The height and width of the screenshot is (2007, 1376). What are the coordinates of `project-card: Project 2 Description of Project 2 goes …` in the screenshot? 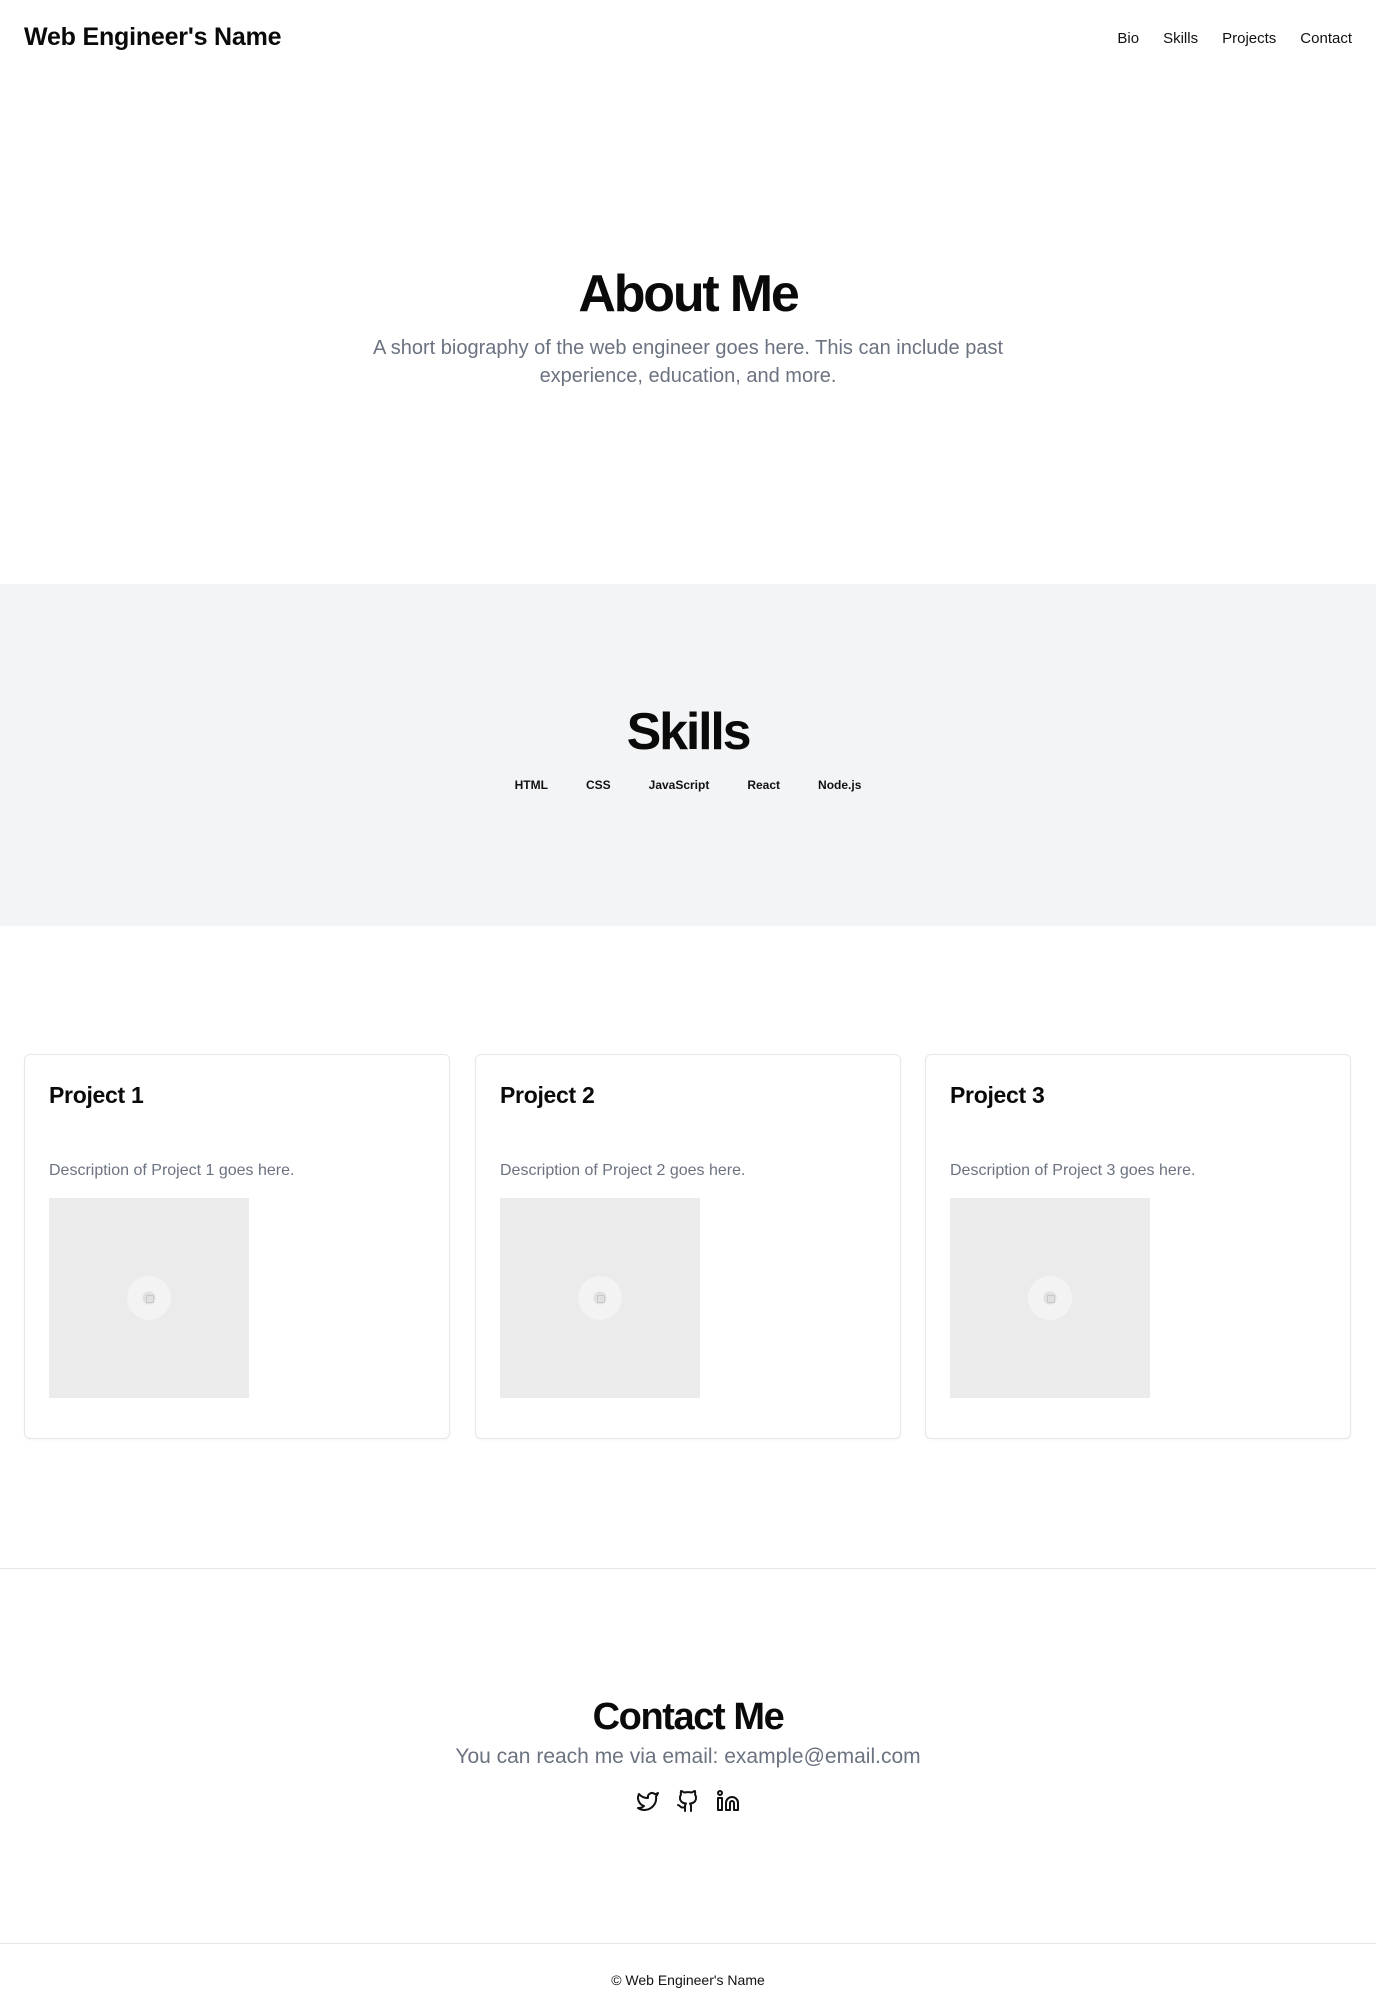 It's located at (688, 1246).